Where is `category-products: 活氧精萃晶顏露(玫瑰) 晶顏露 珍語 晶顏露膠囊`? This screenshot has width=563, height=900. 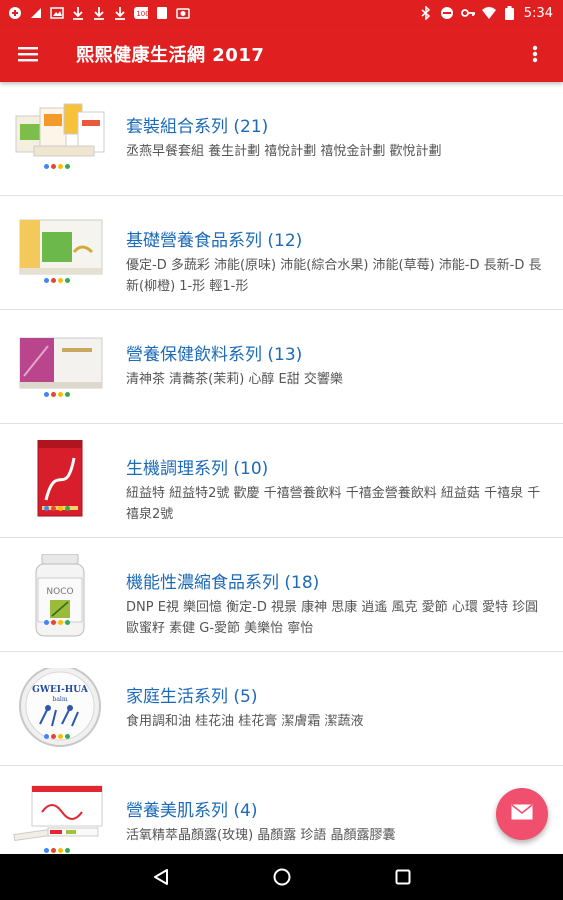 category-products: 活氧精萃晶顏露(玫瑰) 晶顏露 珍語 晶顏露膠囊 is located at coordinates (261, 835).